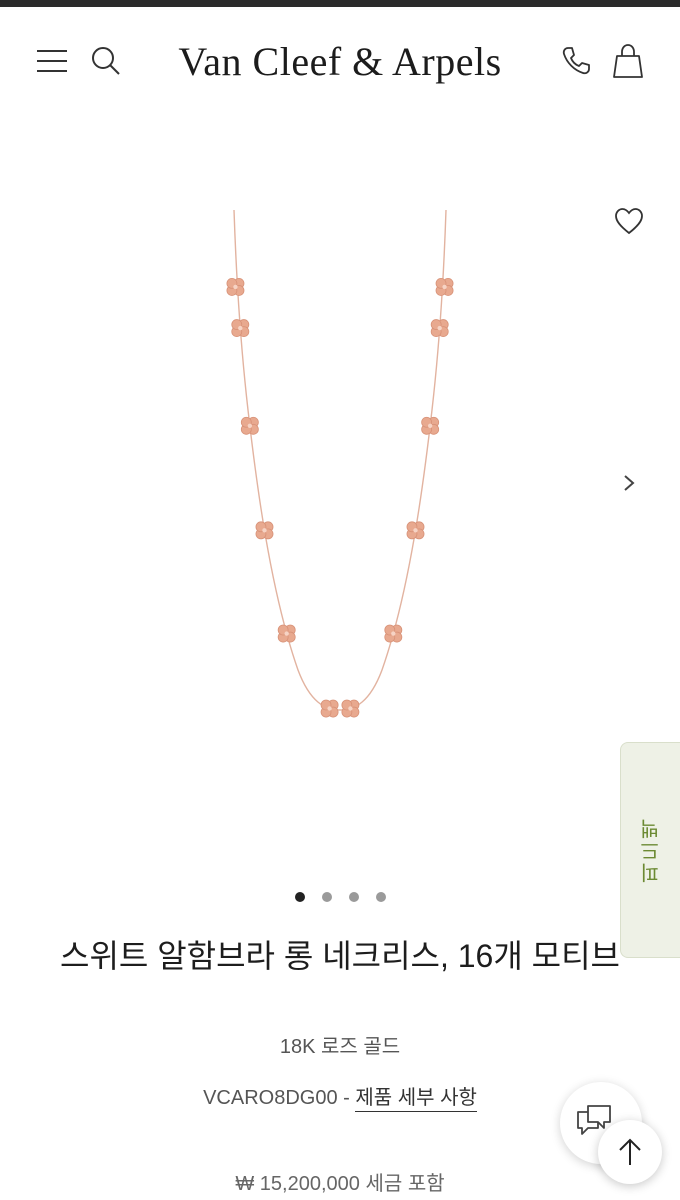  I want to click on phone-button, so click(576, 61).